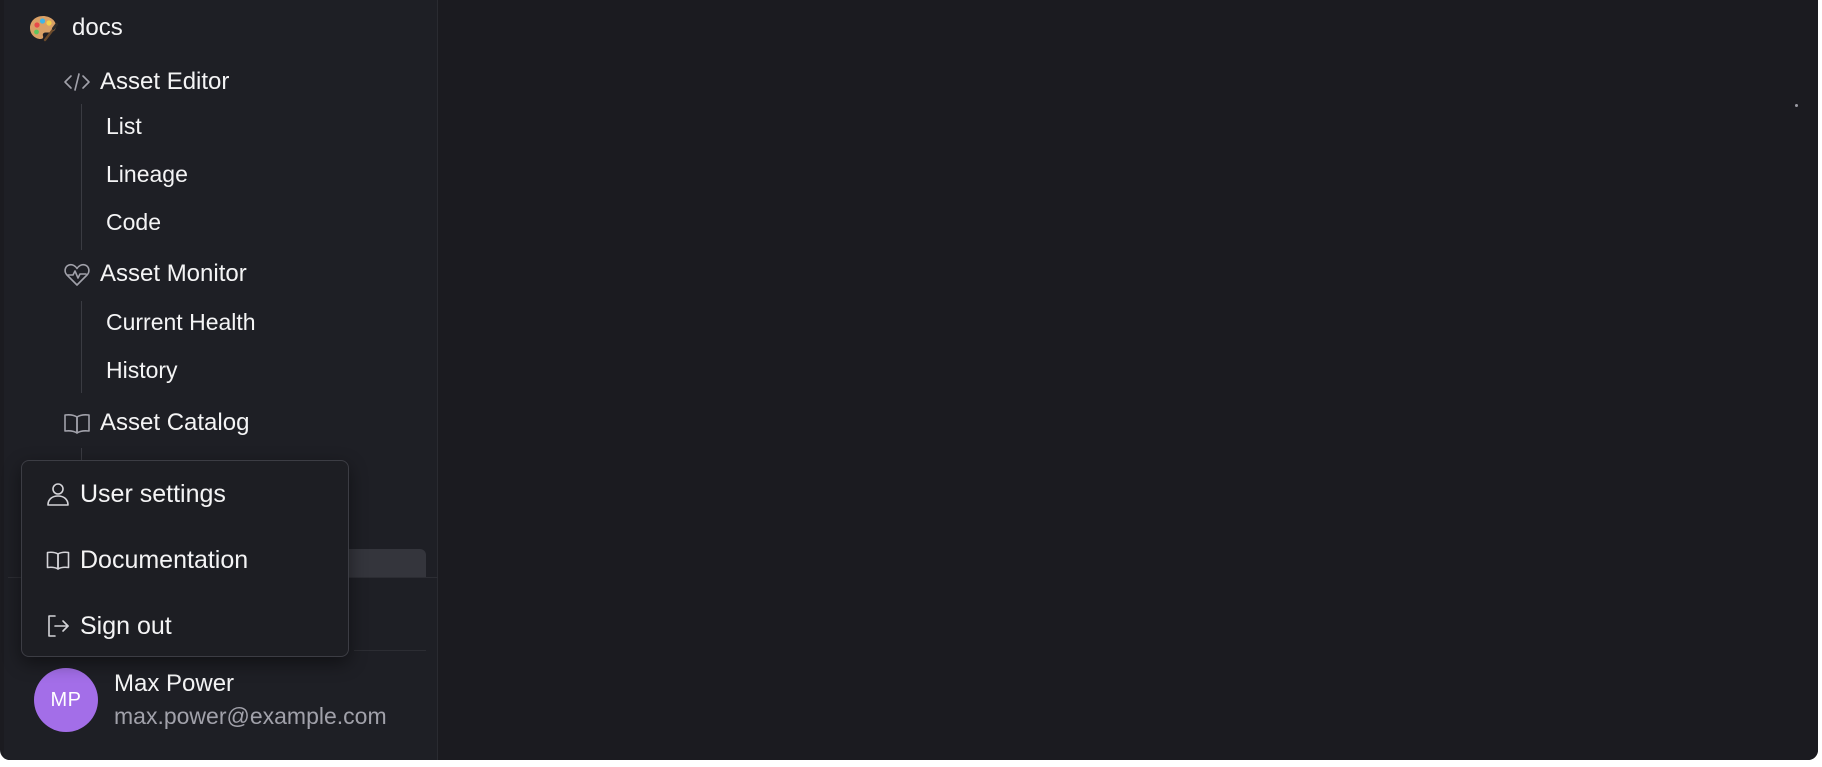 The width and height of the screenshot is (1822, 767). I want to click on divider, so click(390, 650).